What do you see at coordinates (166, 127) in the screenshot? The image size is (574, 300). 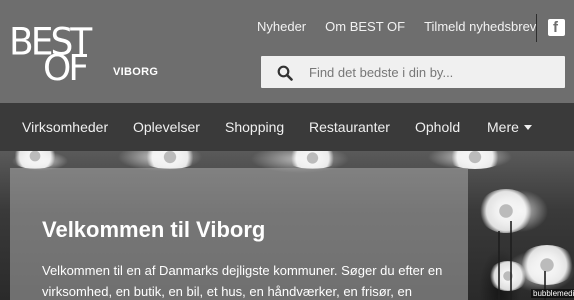 I see `nav-item-oplevelser: Oplevelser` at bounding box center [166, 127].